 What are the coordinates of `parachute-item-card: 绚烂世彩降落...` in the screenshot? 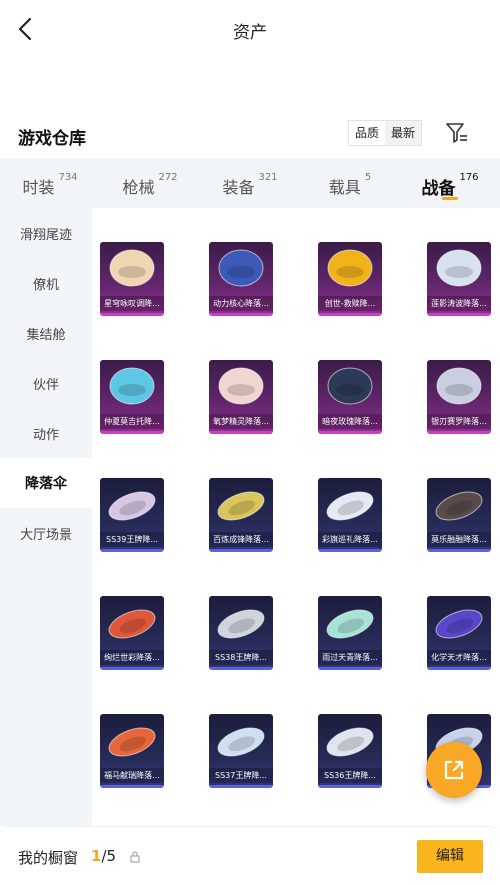 It's located at (132, 633).